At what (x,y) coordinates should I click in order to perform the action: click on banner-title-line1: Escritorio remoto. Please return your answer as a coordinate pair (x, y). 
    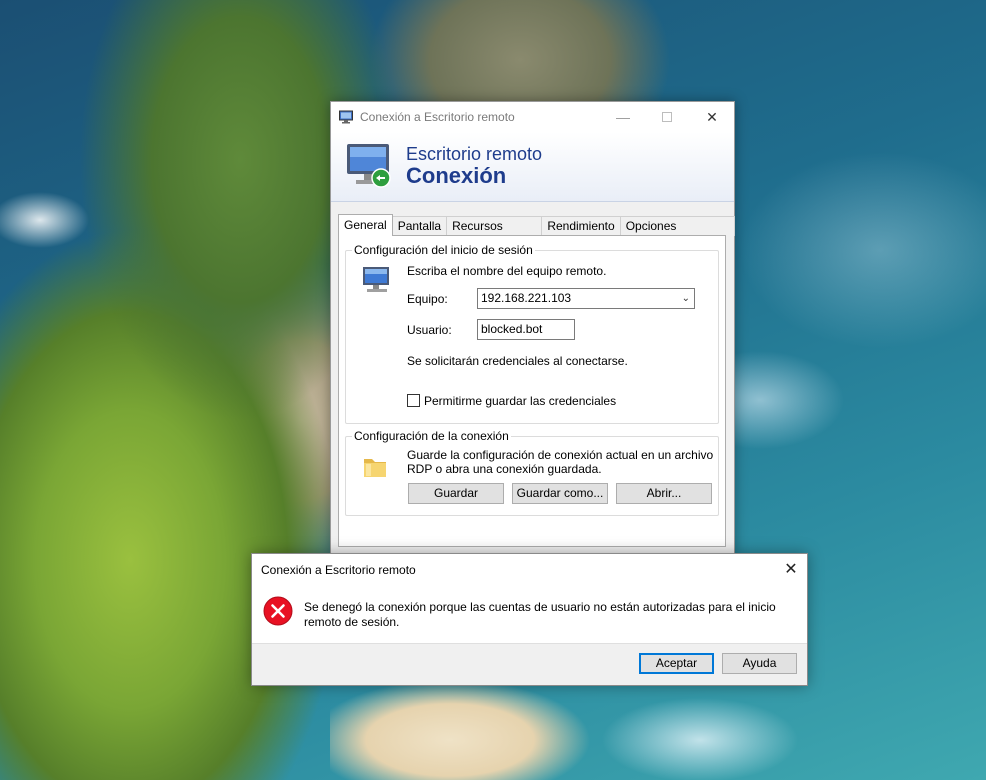
    Looking at the image, I should click on (474, 154).